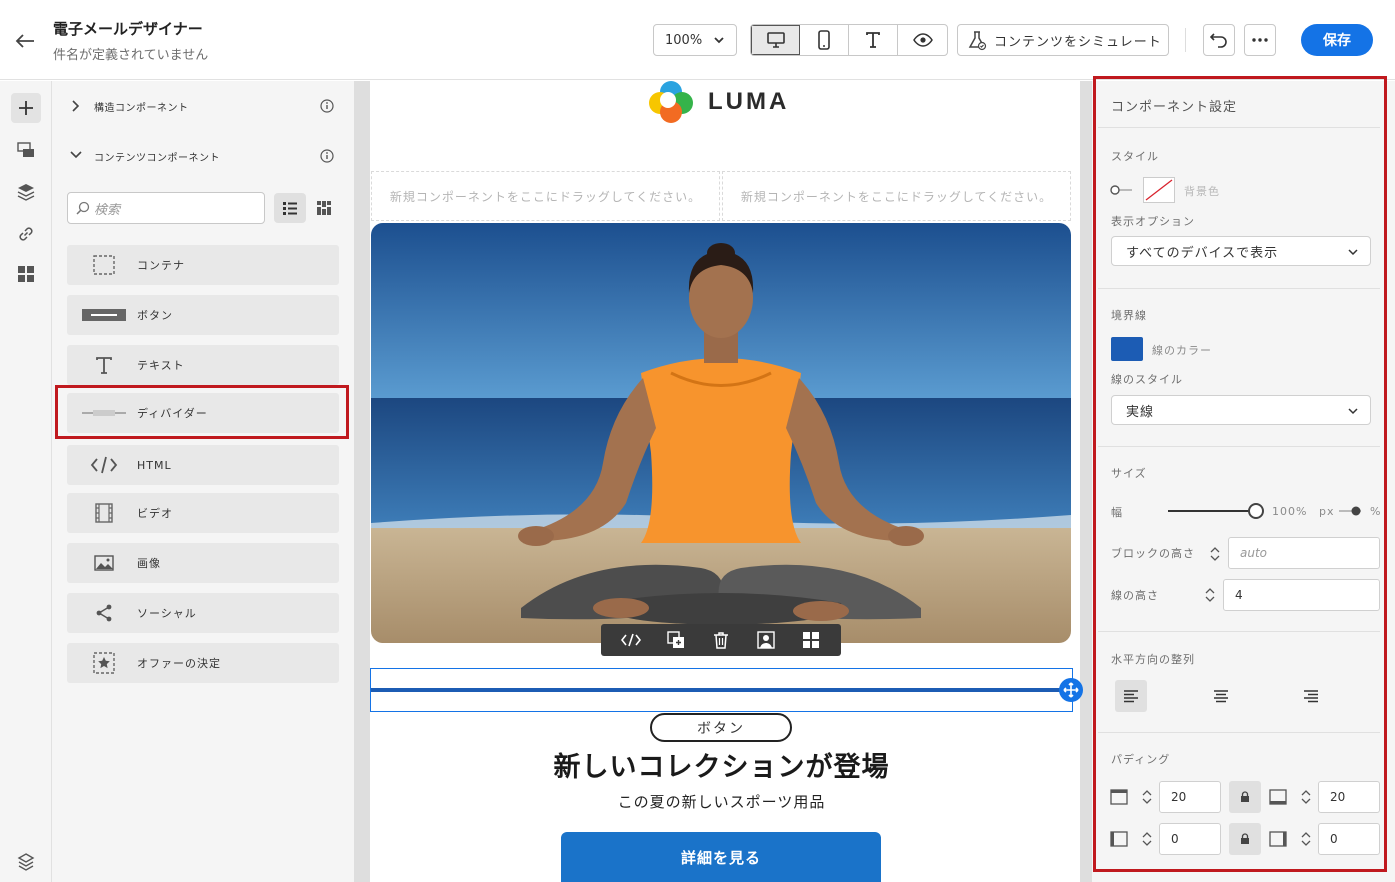  What do you see at coordinates (684, 40) in the screenshot?
I see `zoom-value: 100%` at bounding box center [684, 40].